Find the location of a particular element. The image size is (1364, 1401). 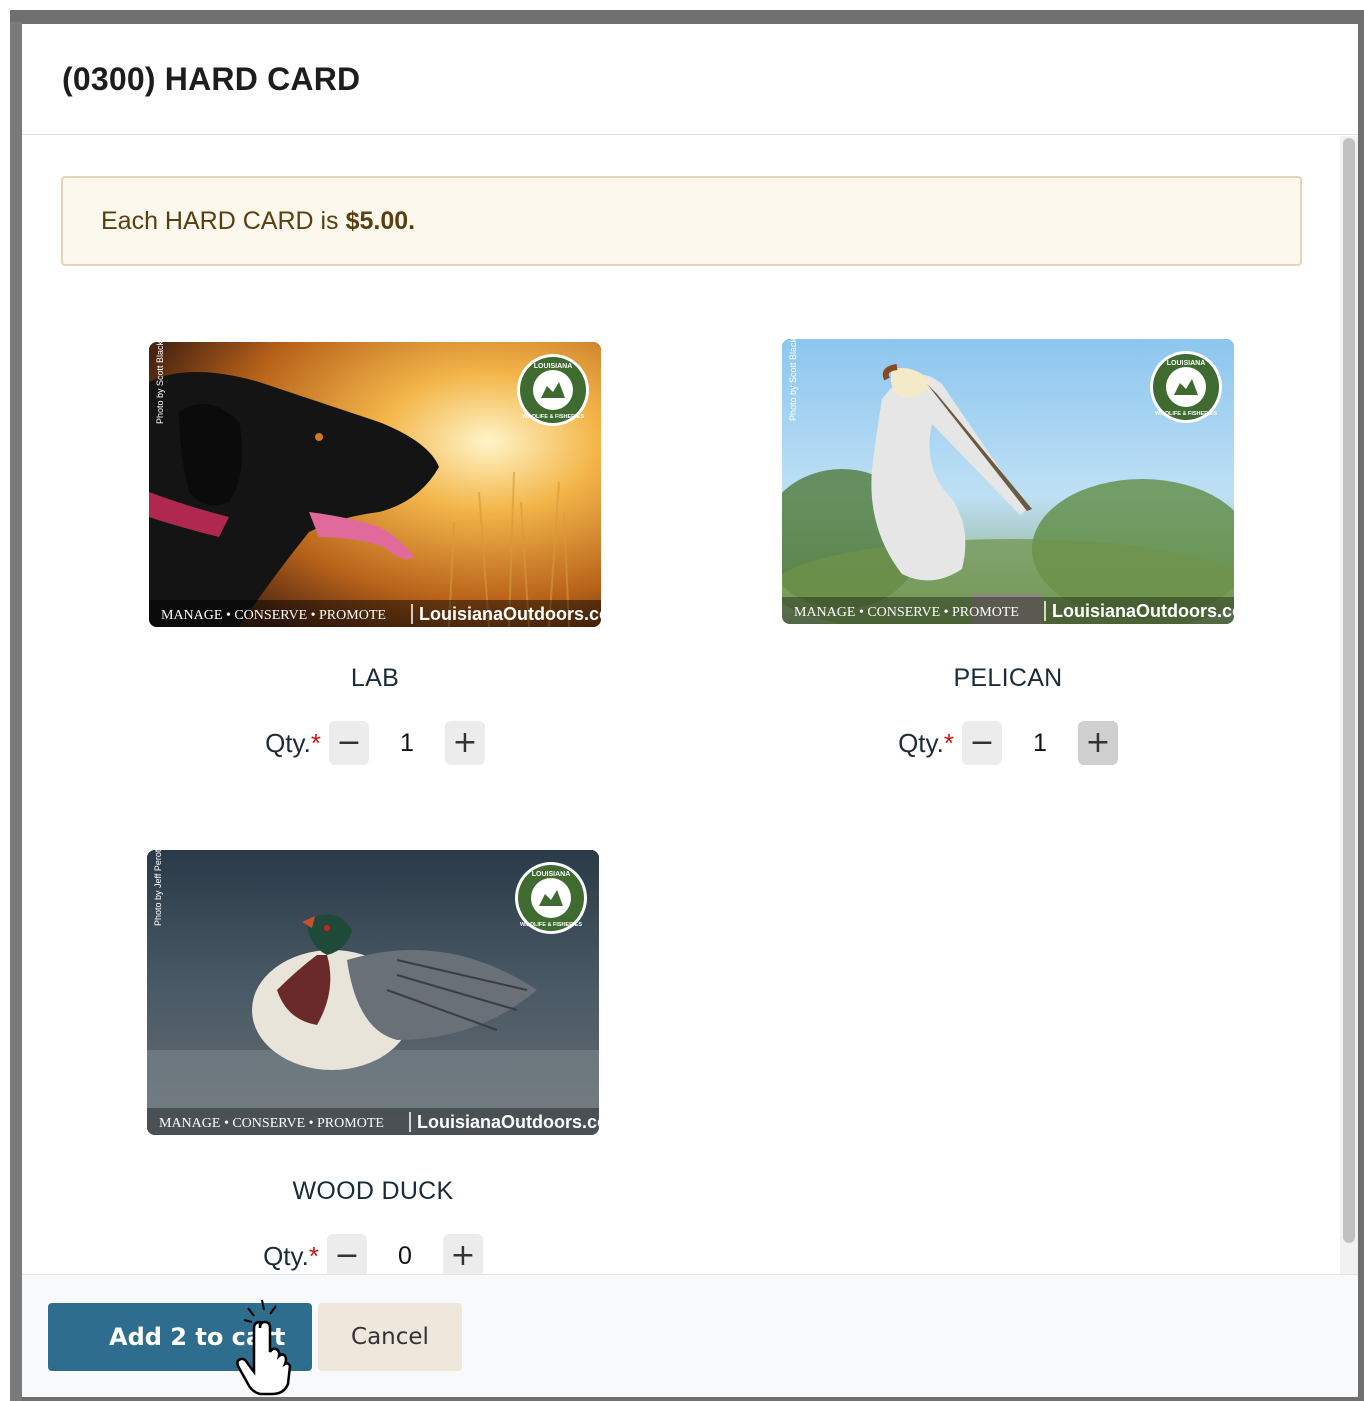

decrement-wood-duck-button: − is located at coordinates (346, 1254).